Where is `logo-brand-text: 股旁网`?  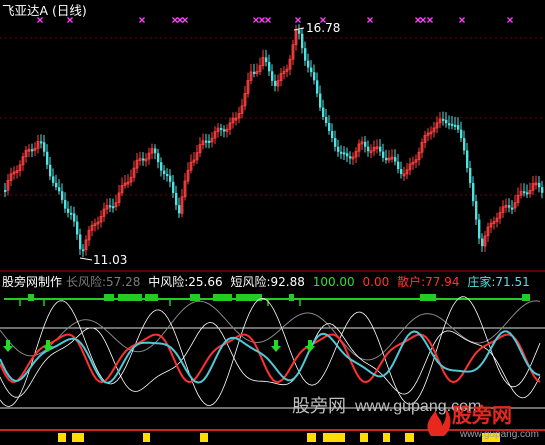 logo-brand-text: 股旁网 is located at coordinates (482, 416).